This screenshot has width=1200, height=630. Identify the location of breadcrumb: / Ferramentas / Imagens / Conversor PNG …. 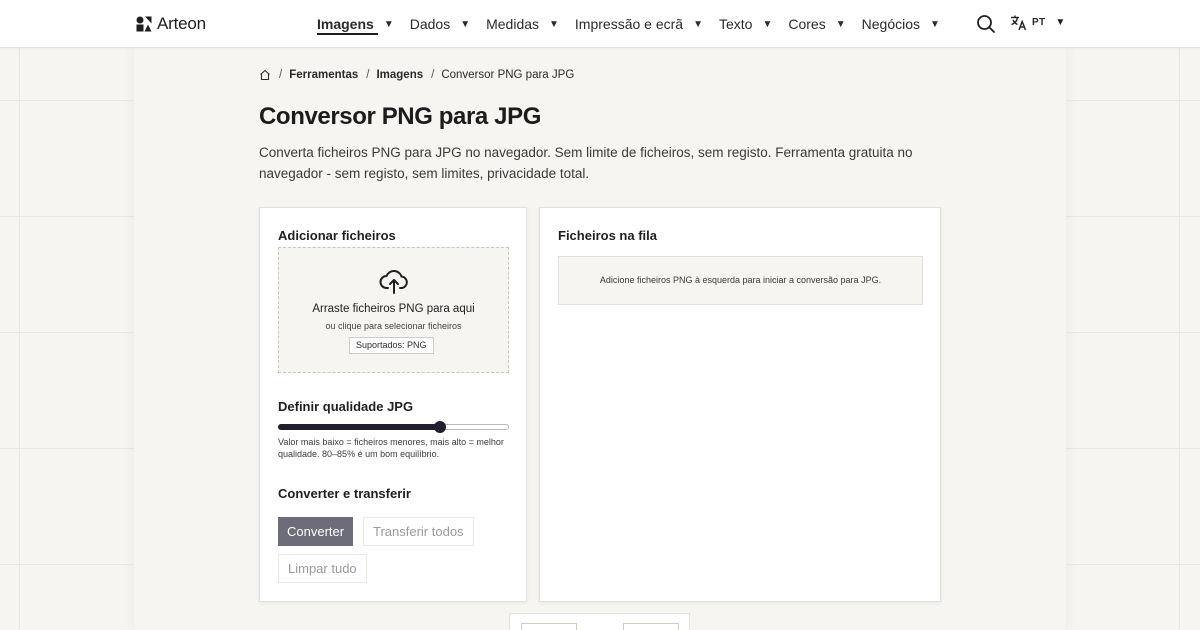
(416, 75).